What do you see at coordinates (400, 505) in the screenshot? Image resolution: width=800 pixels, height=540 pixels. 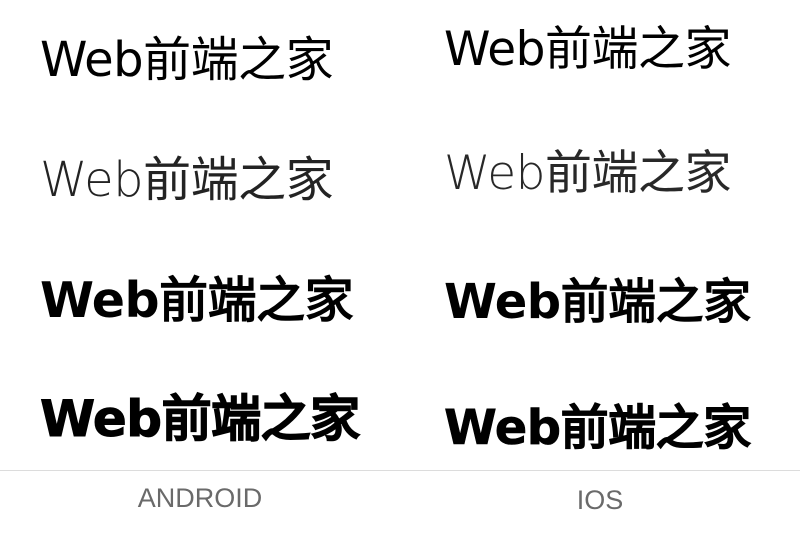 I see `platform-footer: ANDROID IOS` at bounding box center [400, 505].